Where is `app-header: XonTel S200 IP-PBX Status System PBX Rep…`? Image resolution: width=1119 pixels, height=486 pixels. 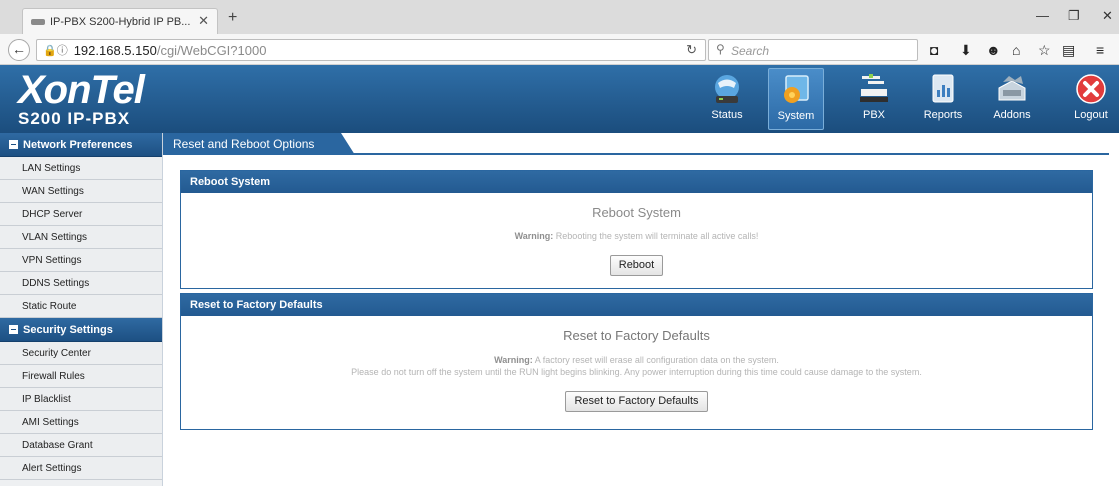
app-header: XonTel S200 IP-PBX Status System PBX Rep… is located at coordinates (559, 99).